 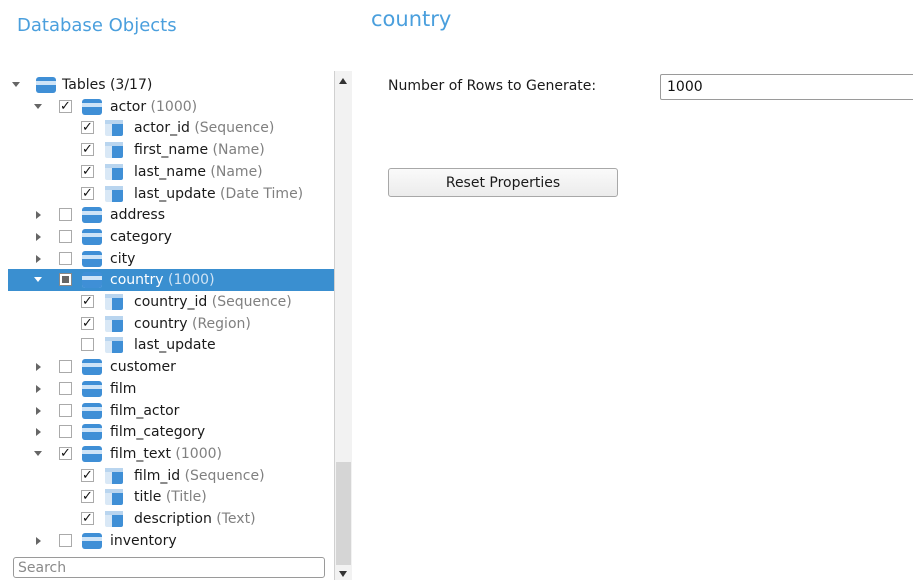 What do you see at coordinates (171, 411) in the screenshot?
I see `tree-table-row: film_actor` at bounding box center [171, 411].